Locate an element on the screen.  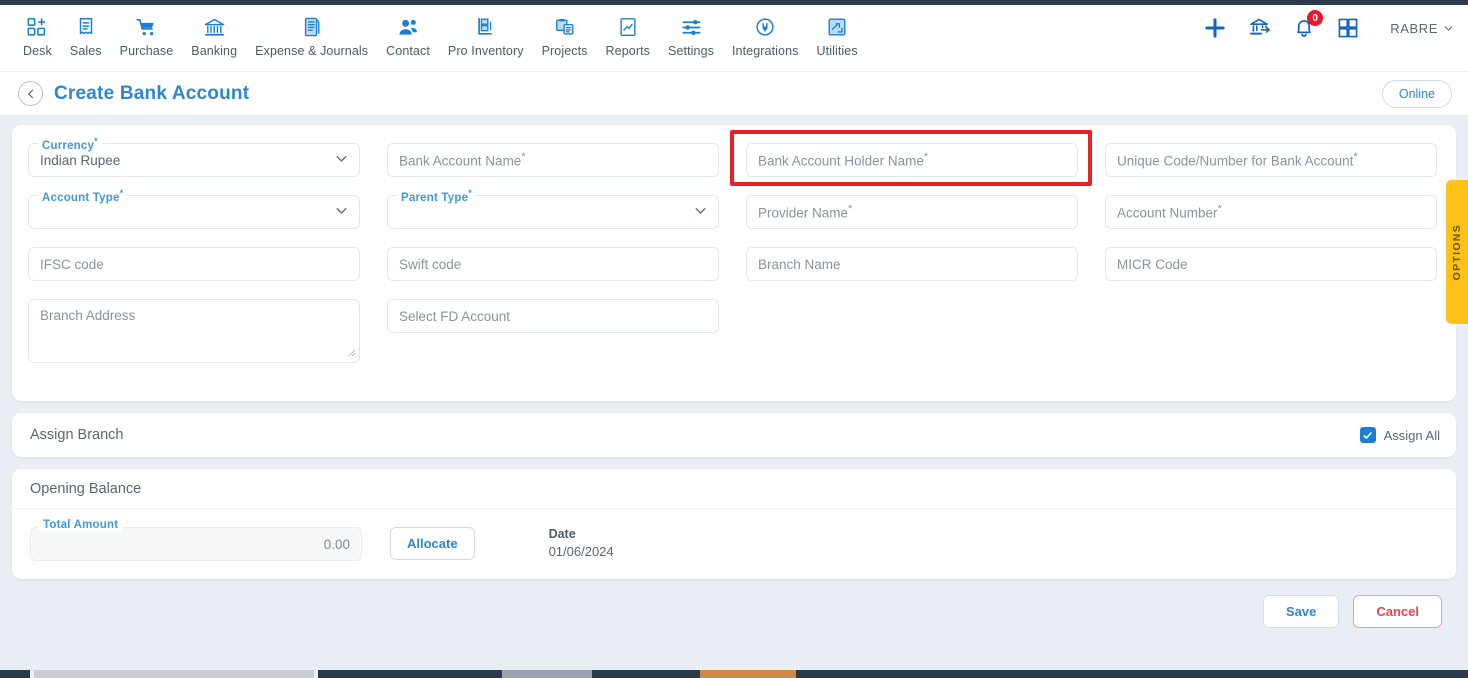
assign-all-checkbox is located at coordinates (1367, 435).